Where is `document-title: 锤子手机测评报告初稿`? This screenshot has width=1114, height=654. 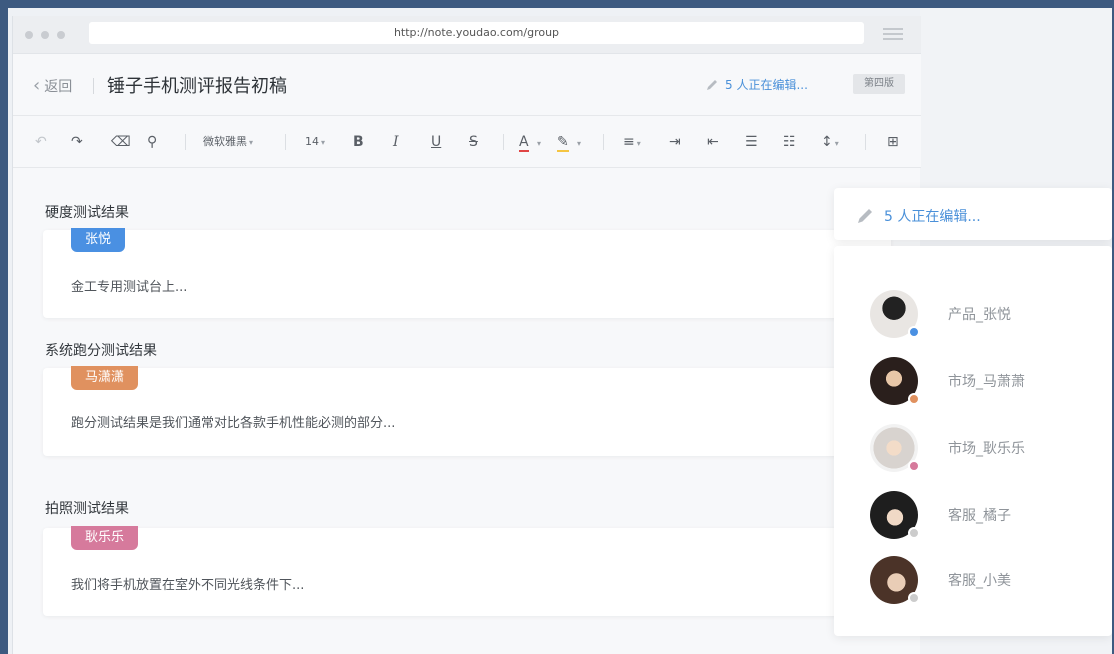
document-title: 锤子手机测评报告初稿 is located at coordinates (197, 86).